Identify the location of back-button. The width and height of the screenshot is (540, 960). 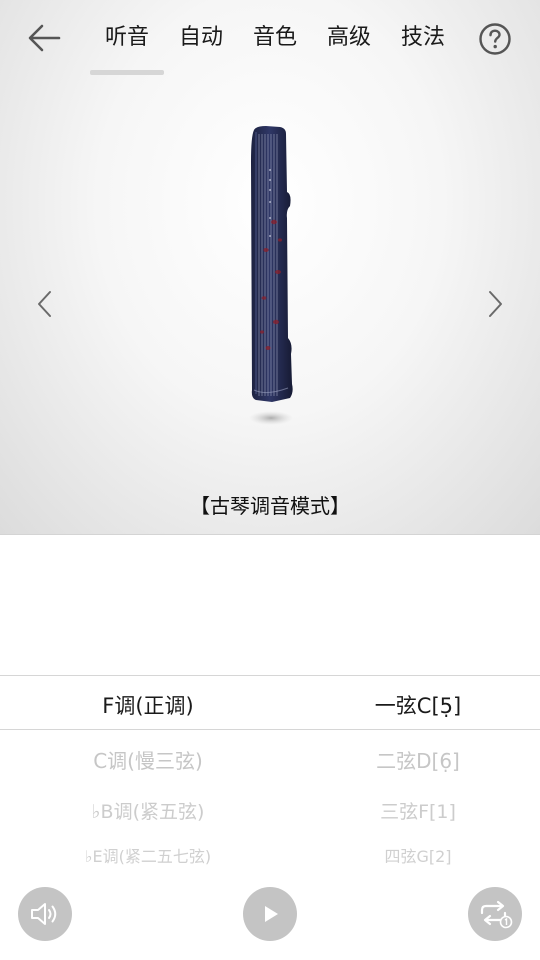
(44, 38).